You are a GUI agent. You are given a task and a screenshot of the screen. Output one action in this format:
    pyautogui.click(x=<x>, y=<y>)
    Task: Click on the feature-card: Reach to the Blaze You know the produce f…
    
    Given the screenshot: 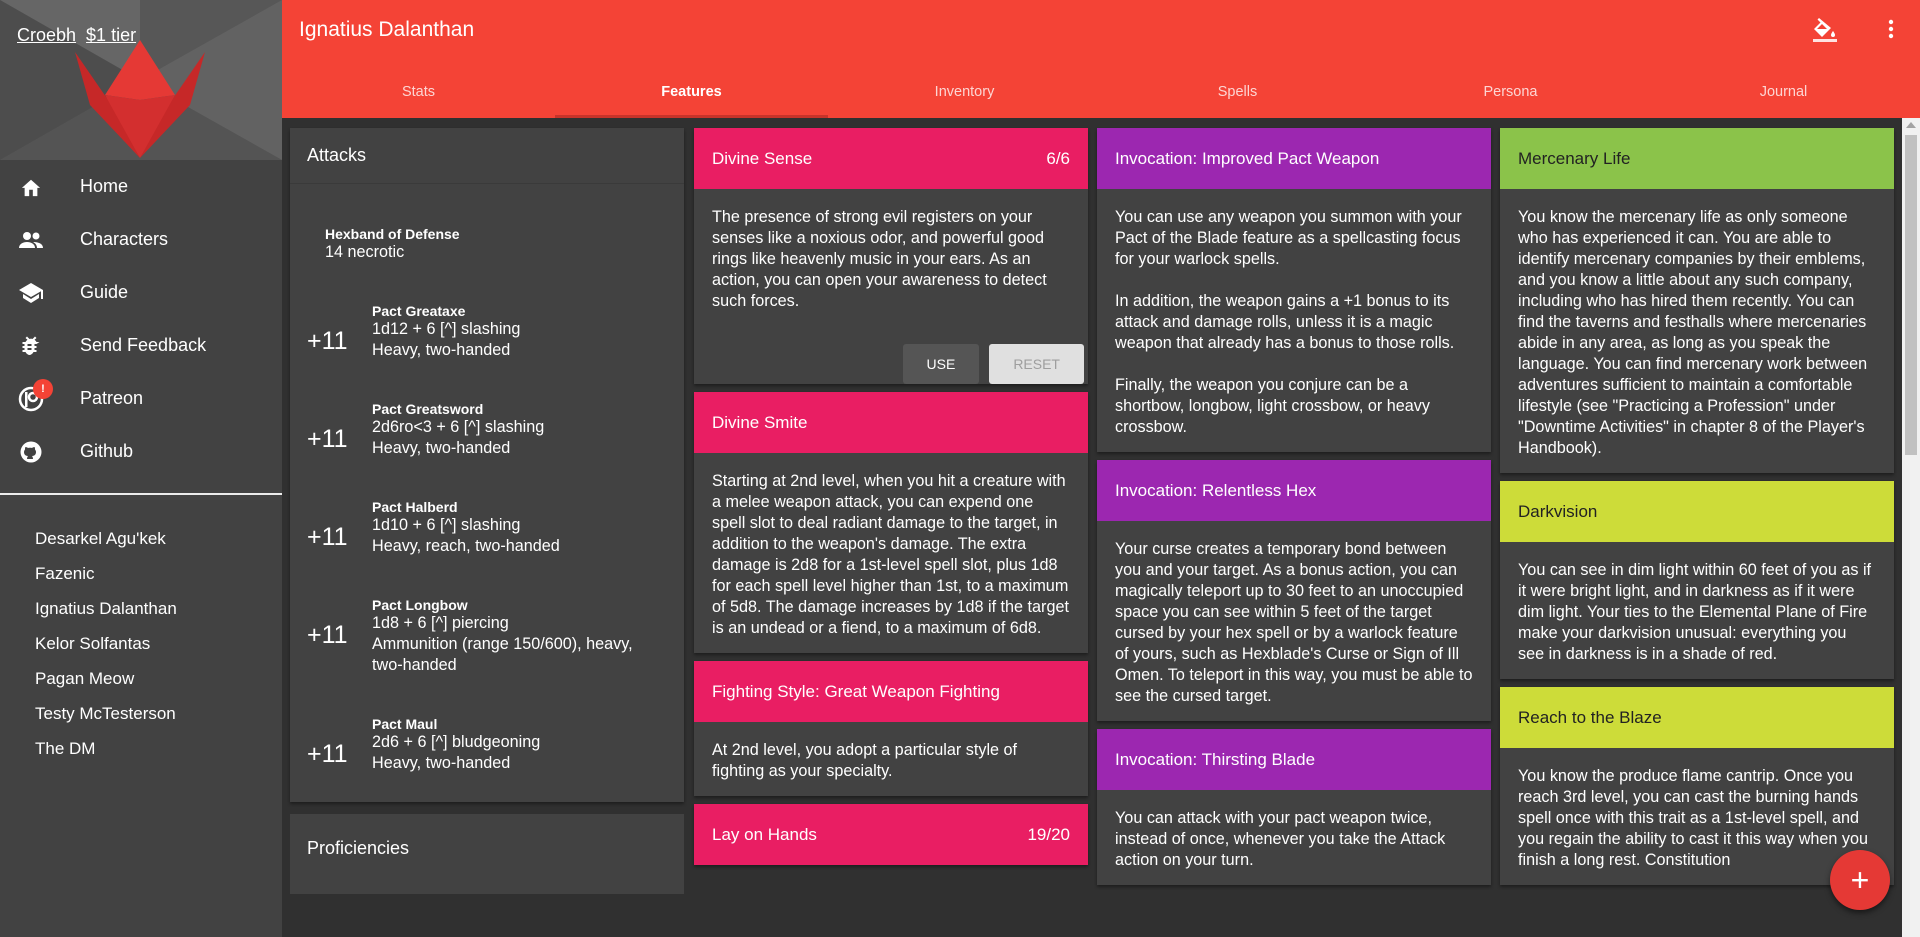 What is the action you would take?
    pyautogui.click(x=1697, y=786)
    